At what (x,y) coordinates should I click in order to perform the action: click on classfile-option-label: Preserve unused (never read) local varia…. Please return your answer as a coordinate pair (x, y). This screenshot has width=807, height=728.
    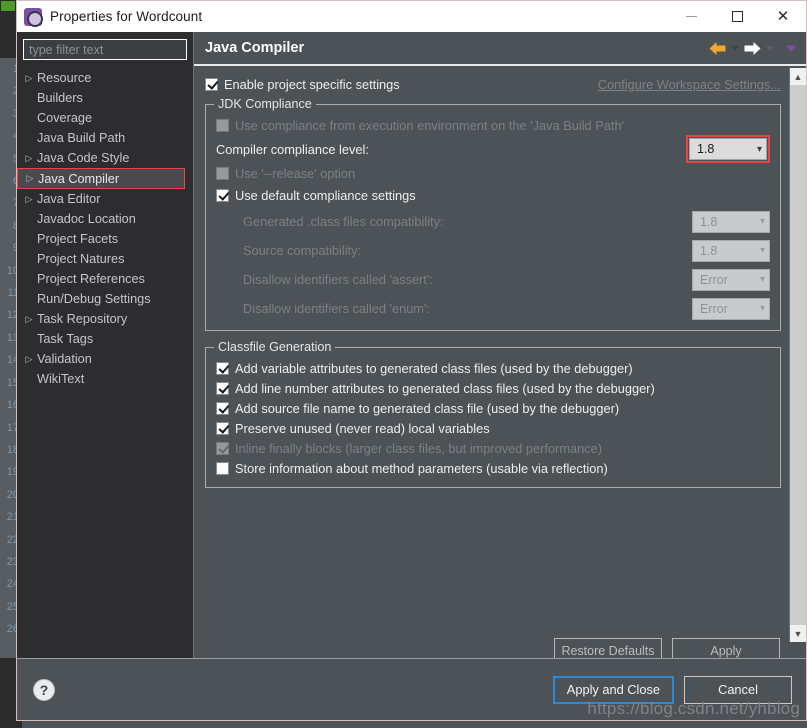
    Looking at the image, I should click on (362, 428).